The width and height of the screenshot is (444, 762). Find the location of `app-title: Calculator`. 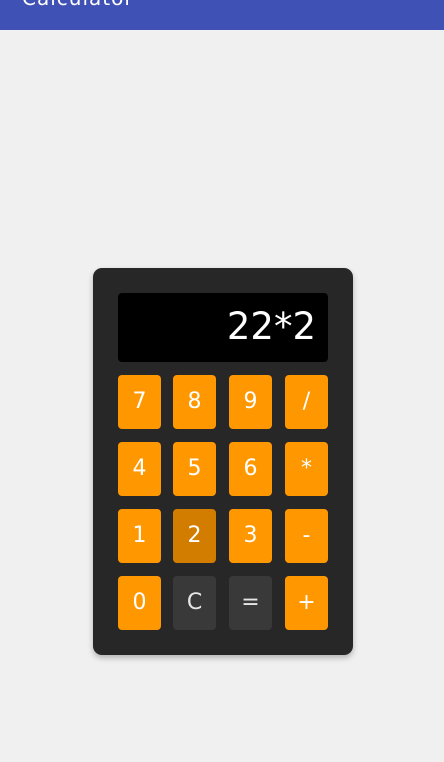

app-title: Calculator is located at coordinates (78, 5).